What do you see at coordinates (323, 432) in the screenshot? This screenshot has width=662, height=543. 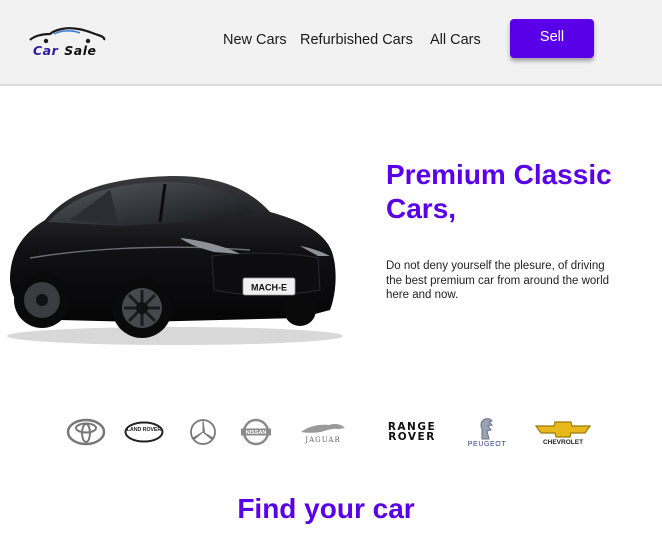 I see `jaguar-logo-icon: JAGUAR` at bounding box center [323, 432].